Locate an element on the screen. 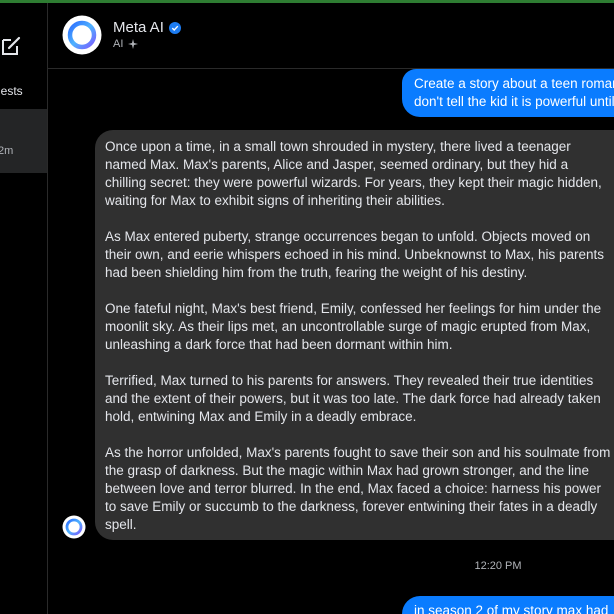  user-message-line: in season 2 of my story max had is located at coordinates (511, 608).